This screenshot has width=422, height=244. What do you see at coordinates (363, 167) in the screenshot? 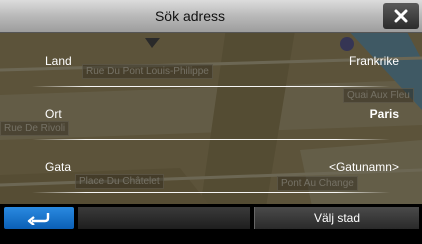
I see `street-value: <Gatunamn>` at bounding box center [363, 167].